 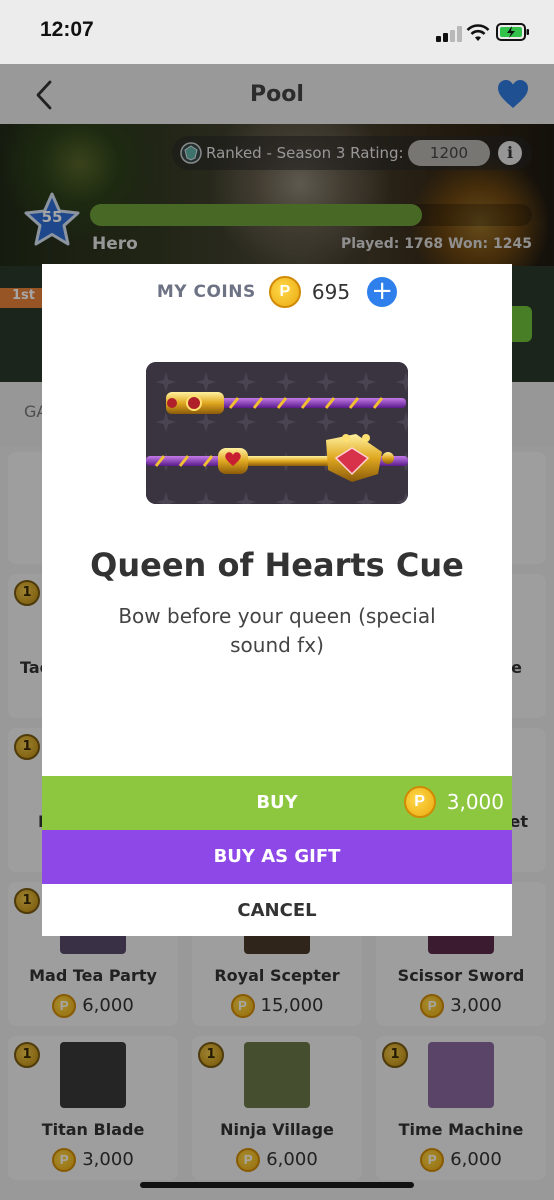 I want to click on battery-charging-icon, so click(x=512, y=32).